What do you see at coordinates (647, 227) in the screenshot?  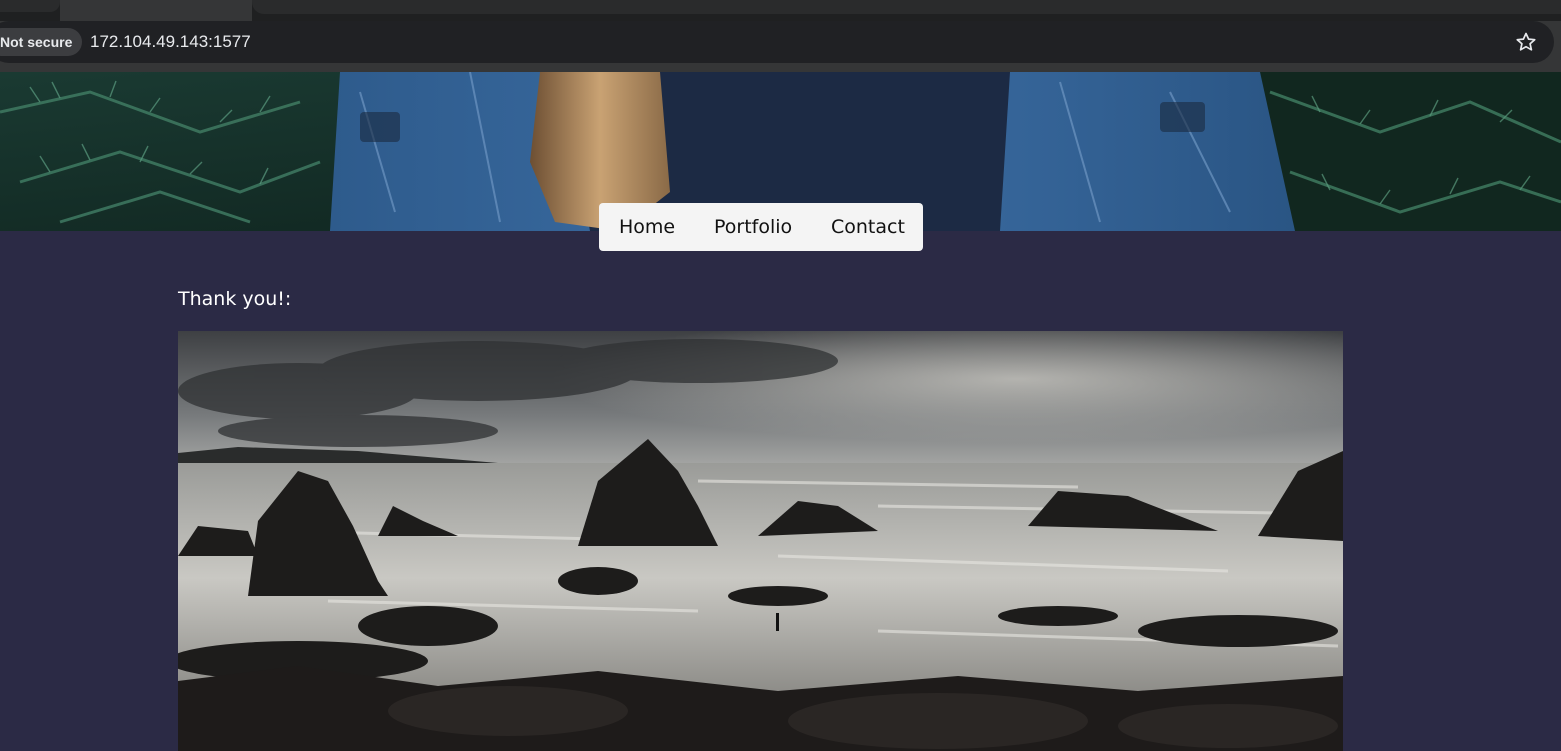 I see `nav-link-home: Home` at bounding box center [647, 227].